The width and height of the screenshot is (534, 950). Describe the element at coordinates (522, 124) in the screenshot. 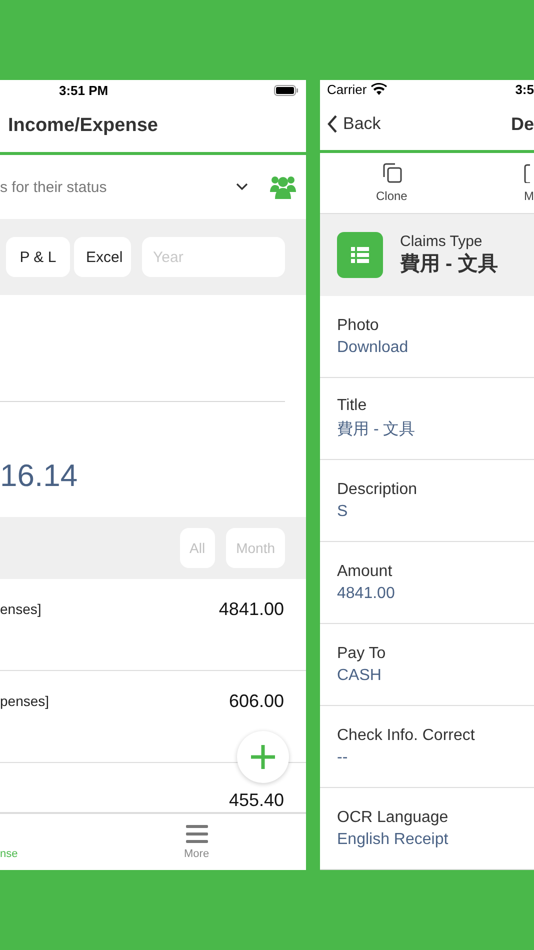

I see `screen-title: De` at that location.